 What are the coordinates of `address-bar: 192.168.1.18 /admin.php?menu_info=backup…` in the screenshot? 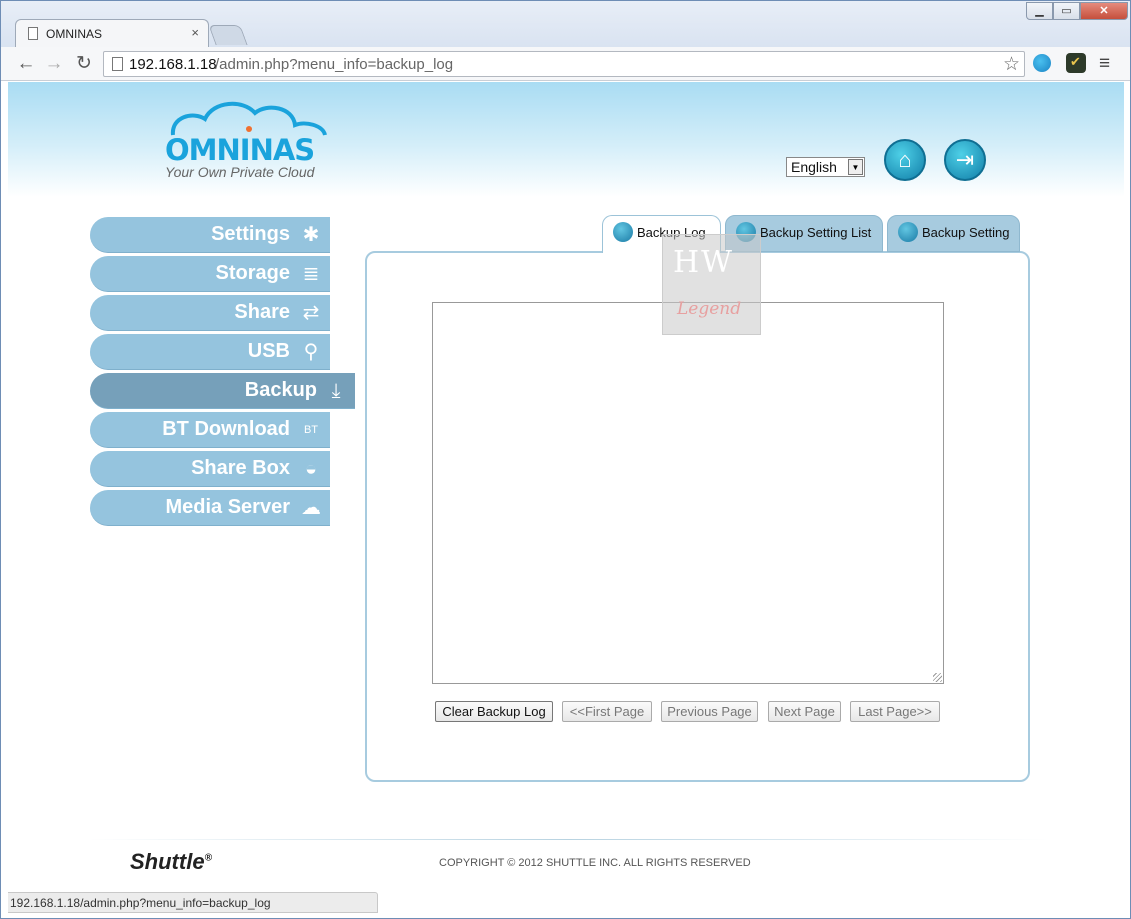 It's located at (564, 64).